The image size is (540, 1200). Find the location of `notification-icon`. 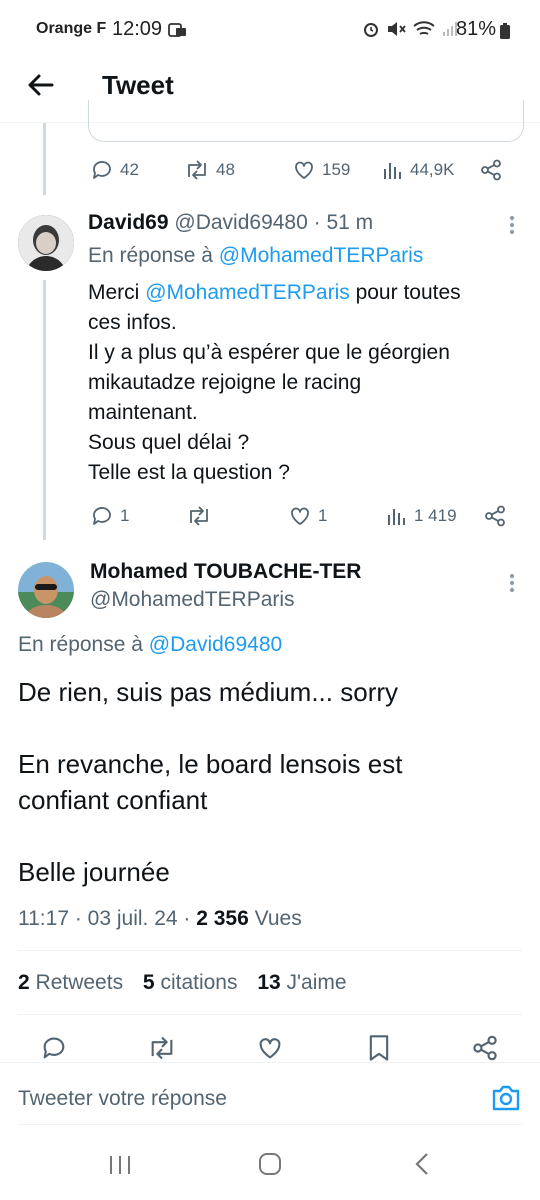

notification-icon is located at coordinates (178, 30).